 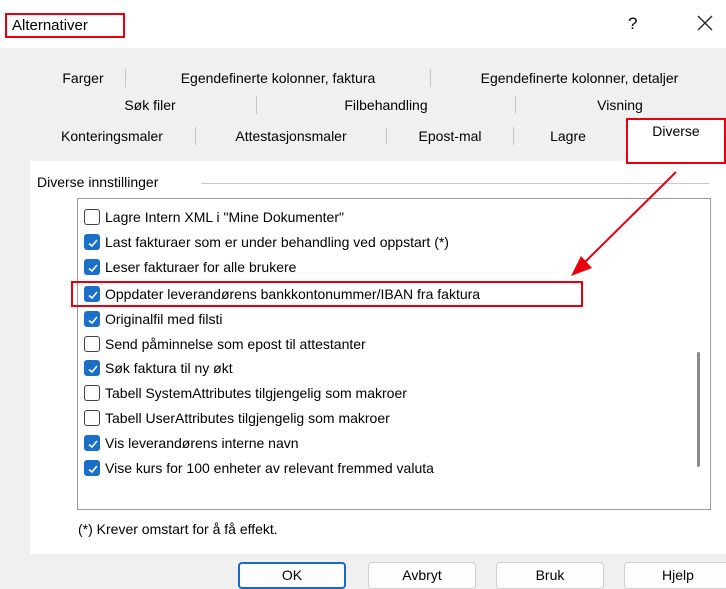 What do you see at coordinates (632, 24) in the screenshot?
I see `help-button: ?` at bounding box center [632, 24].